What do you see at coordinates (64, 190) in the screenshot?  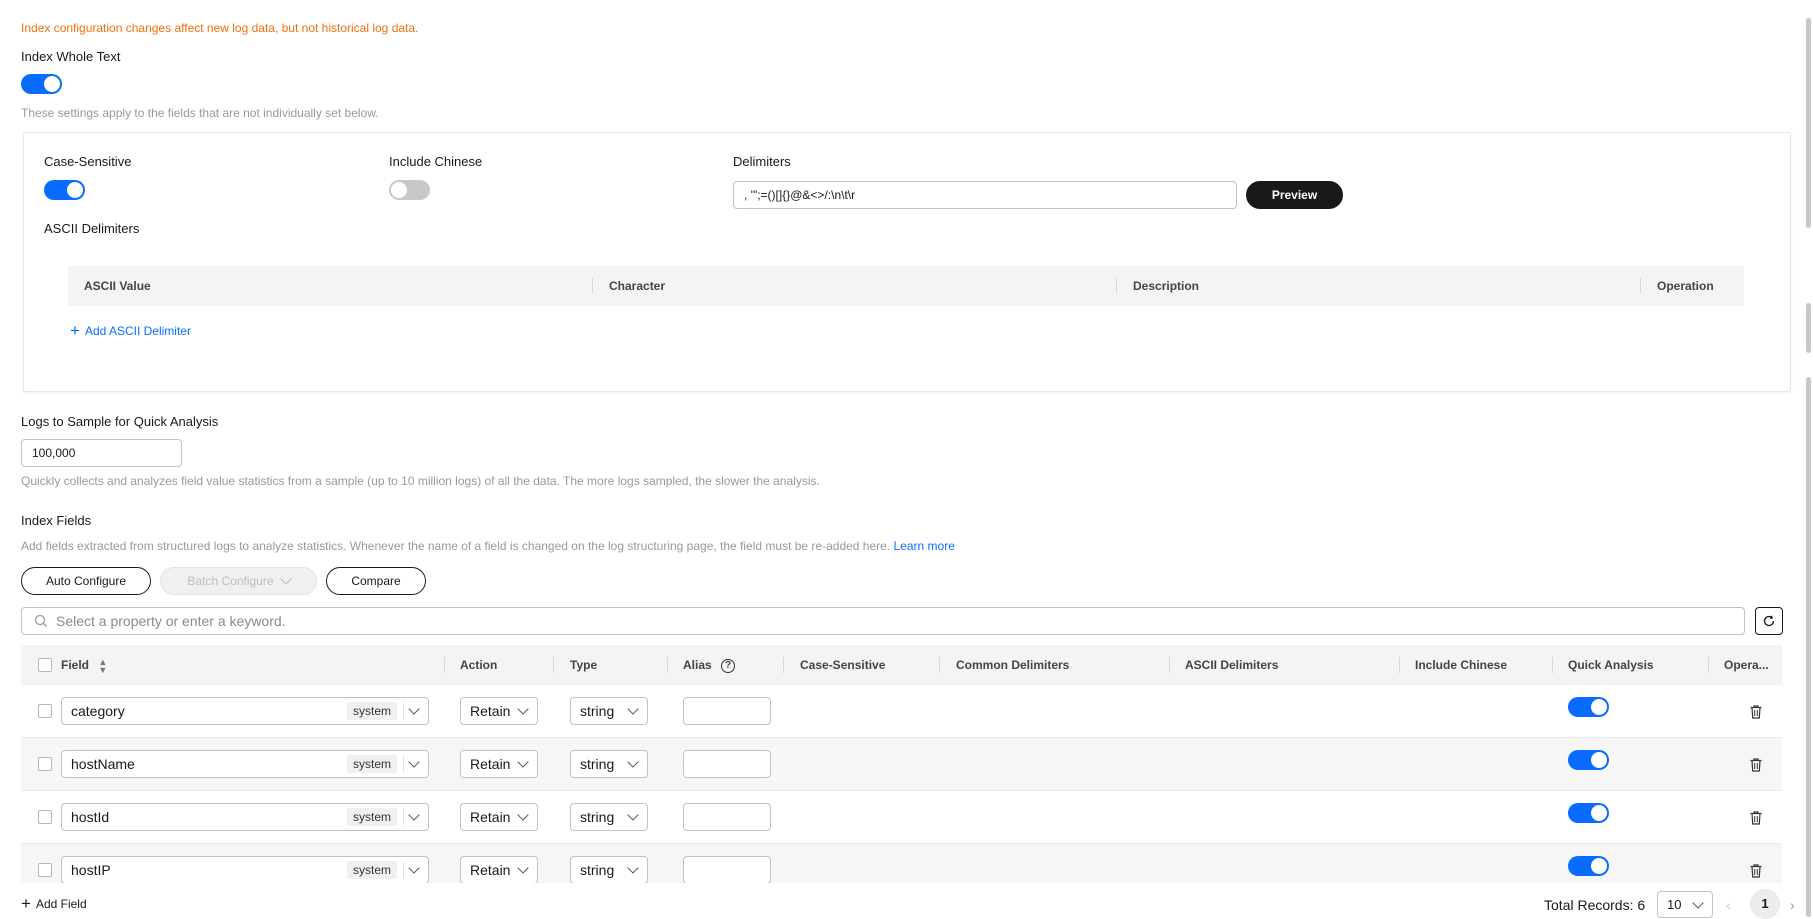 I see `case-sensitive-toggle` at bounding box center [64, 190].